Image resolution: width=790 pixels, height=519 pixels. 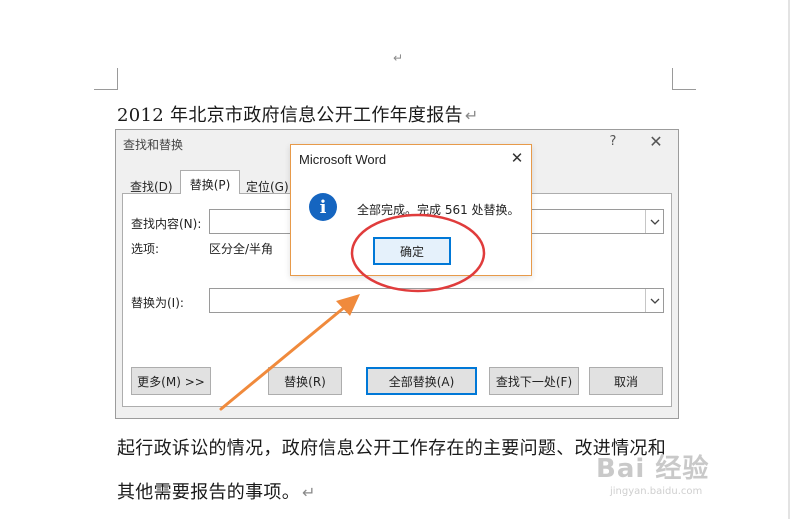 What do you see at coordinates (517, 158) in the screenshot?
I see `message-box-close-button: ✕` at bounding box center [517, 158].